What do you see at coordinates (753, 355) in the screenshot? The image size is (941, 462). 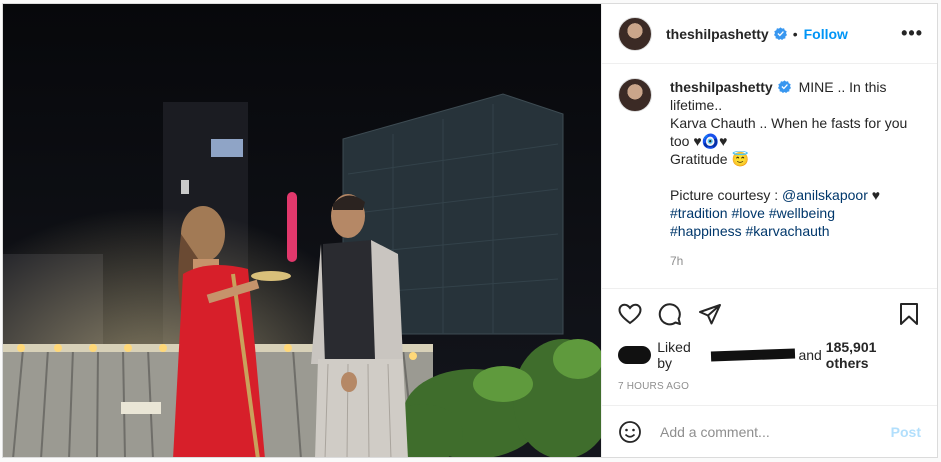 I see `liker-name-redacted` at bounding box center [753, 355].